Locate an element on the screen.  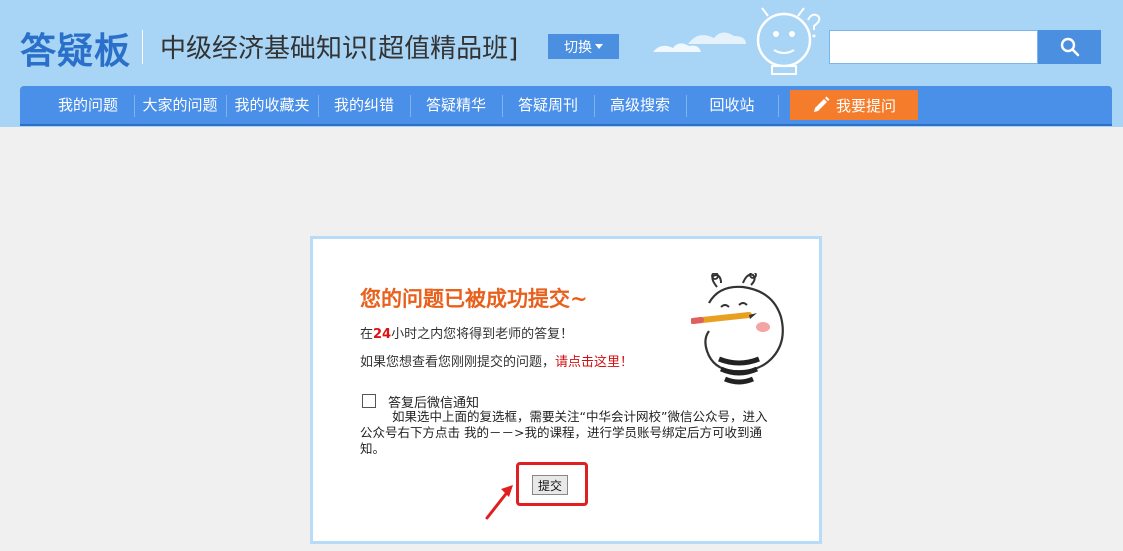
logo-divider is located at coordinates (142, 47).